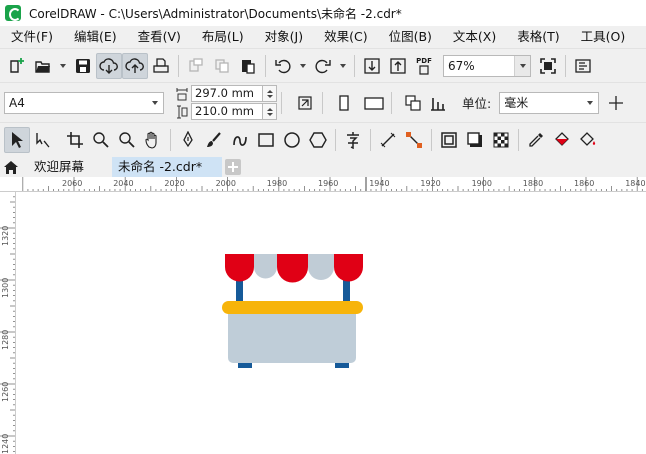 Image resolution: width=646 pixels, height=454 pixels. What do you see at coordinates (83, 66) in the screenshot?
I see `save-button` at bounding box center [83, 66].